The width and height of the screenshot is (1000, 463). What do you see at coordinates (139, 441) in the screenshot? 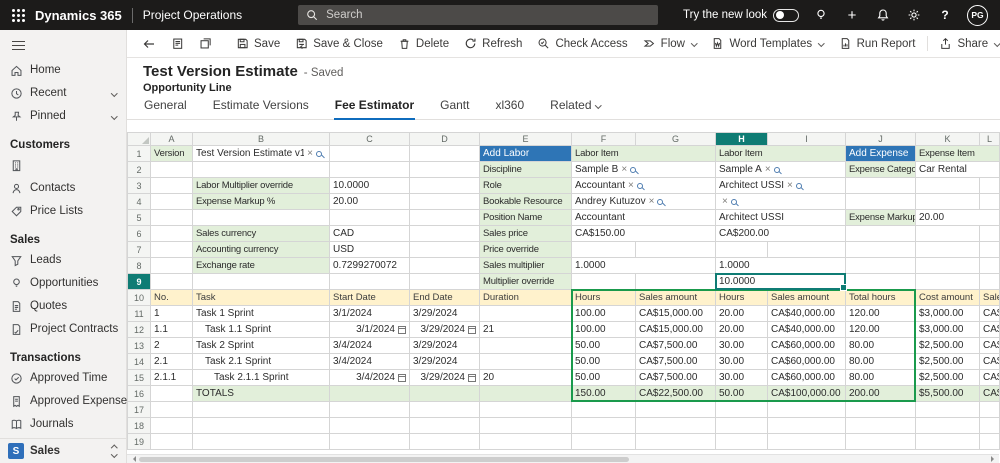
I see `row-header-19: 19` at bounding box center [139, 441].